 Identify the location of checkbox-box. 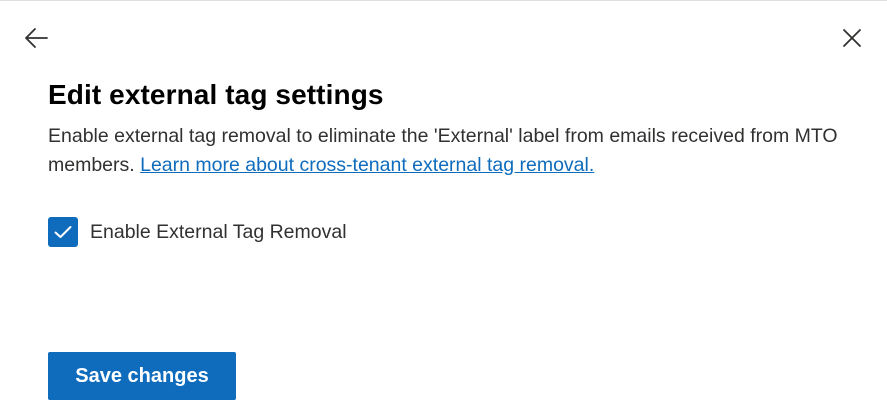
(63, 232).